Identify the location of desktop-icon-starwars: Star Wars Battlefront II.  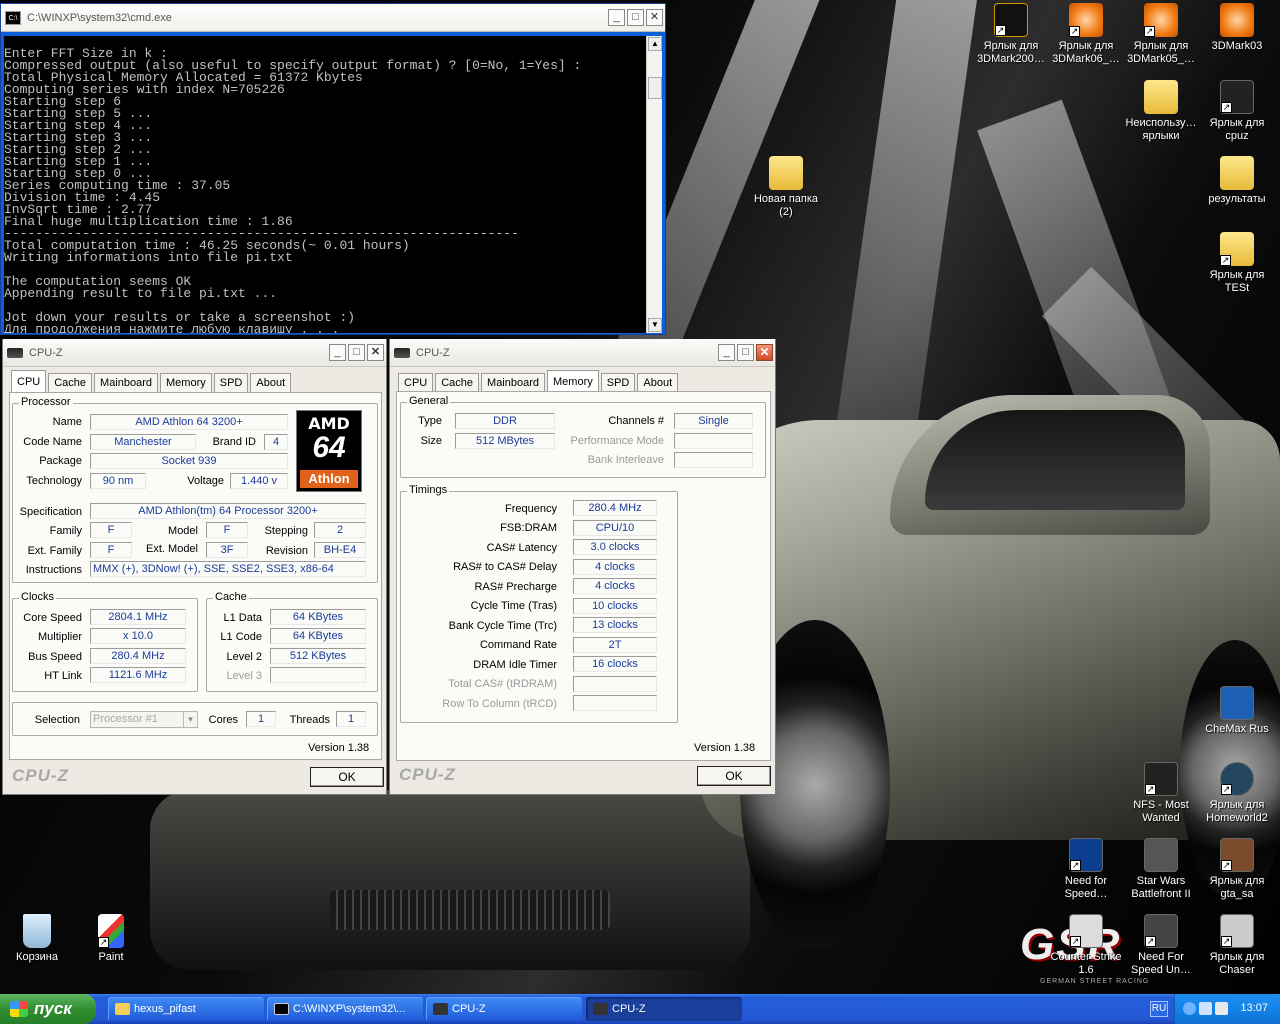
(1161, 869).